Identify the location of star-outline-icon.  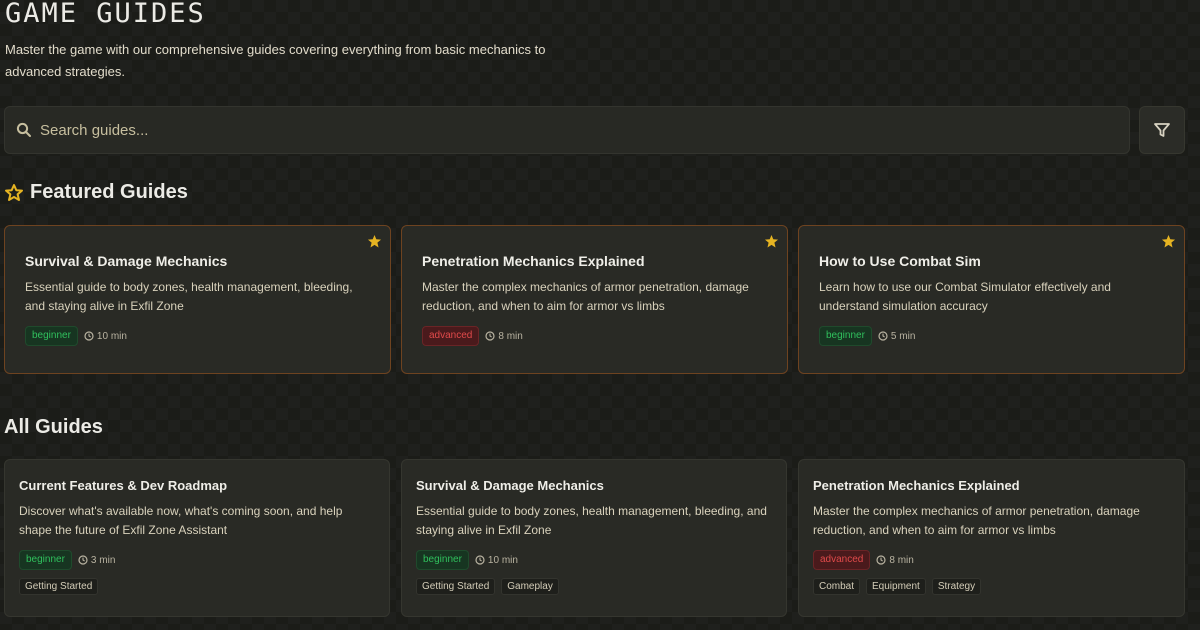
(14, 192).